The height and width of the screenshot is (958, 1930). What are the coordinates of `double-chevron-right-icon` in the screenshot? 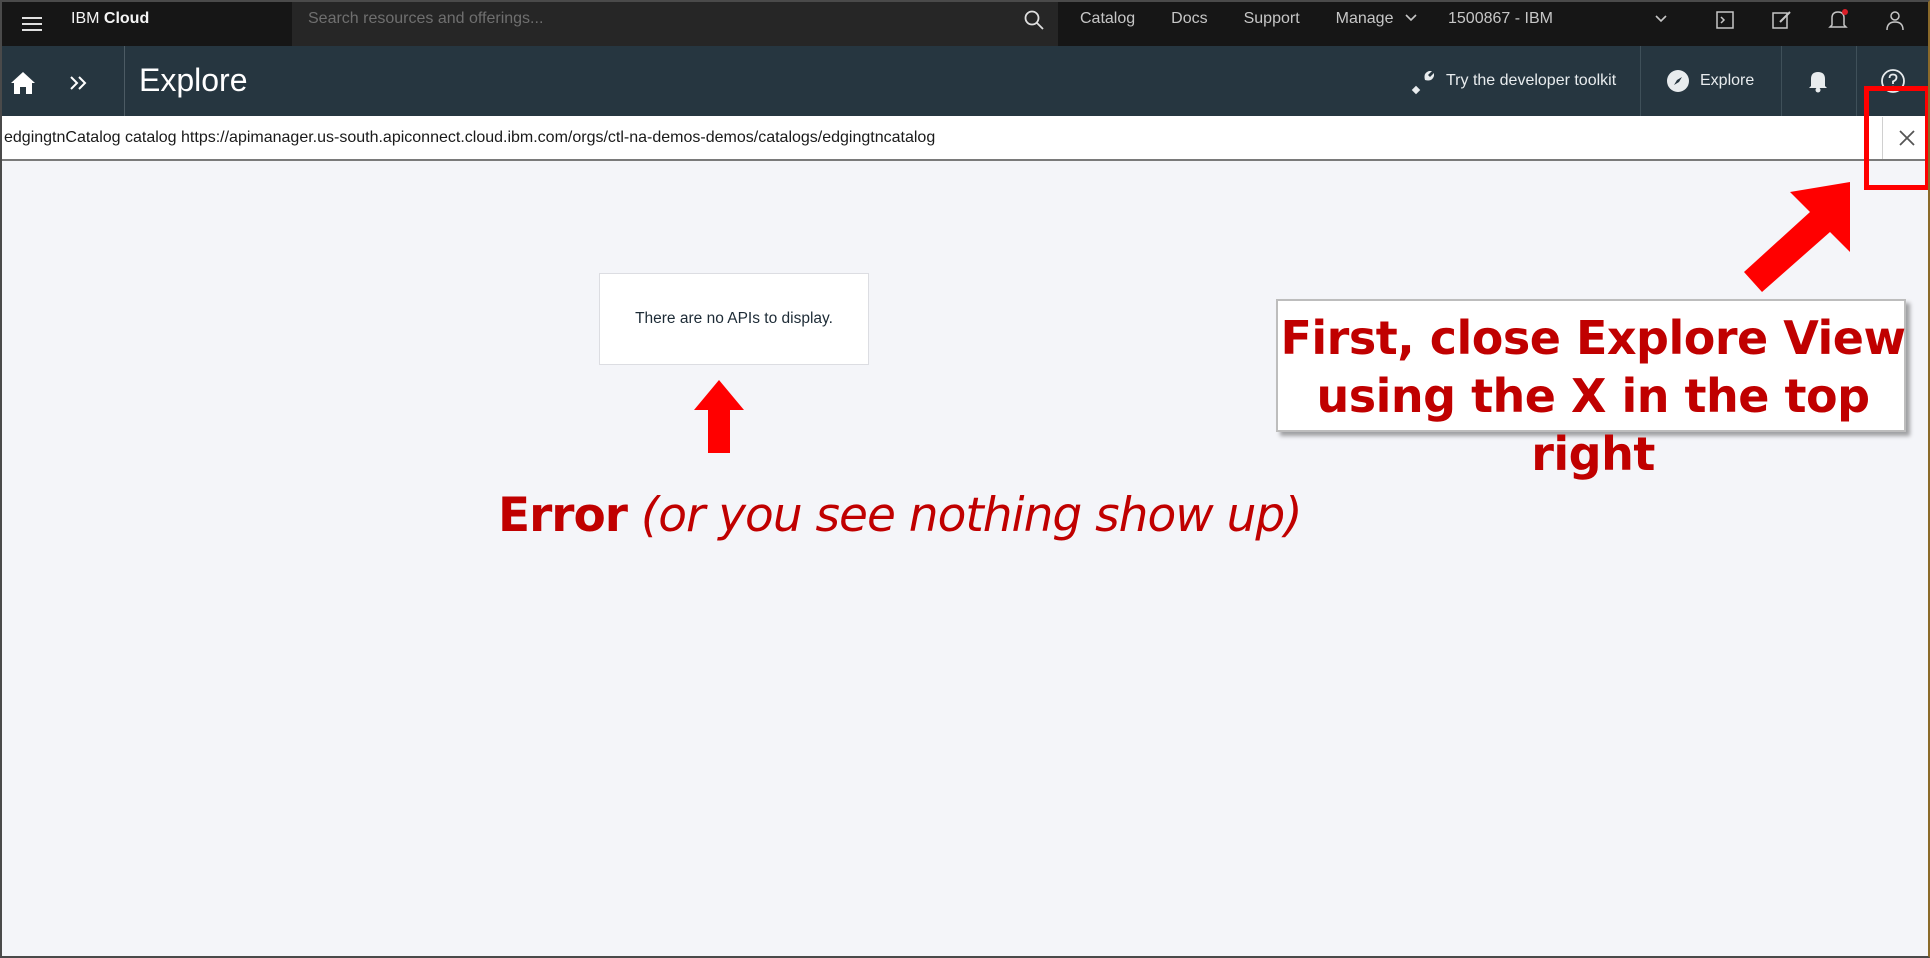 It's located at (79, 83).